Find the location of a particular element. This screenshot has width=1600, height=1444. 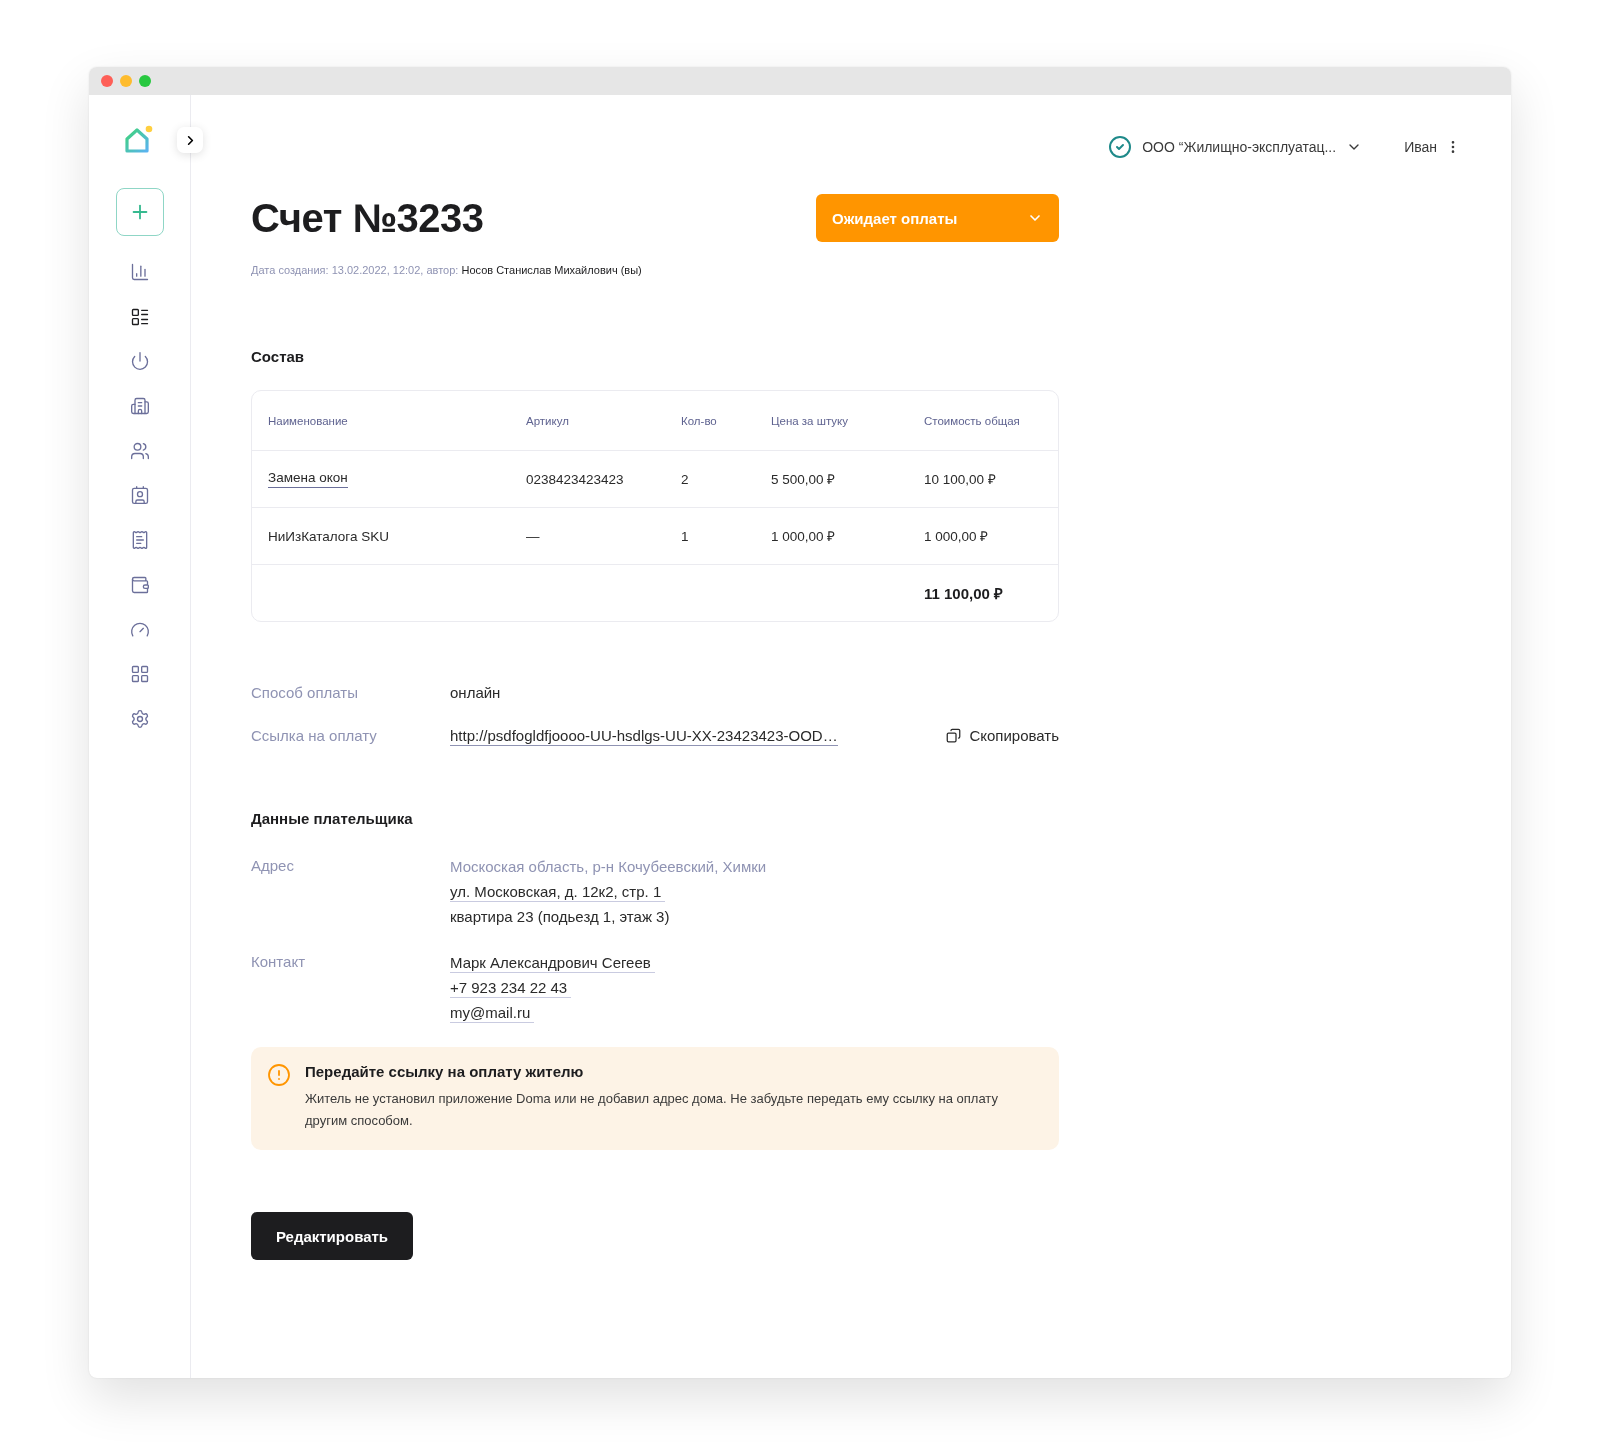

check-circle-icon is located at coordinates (1120, 147).